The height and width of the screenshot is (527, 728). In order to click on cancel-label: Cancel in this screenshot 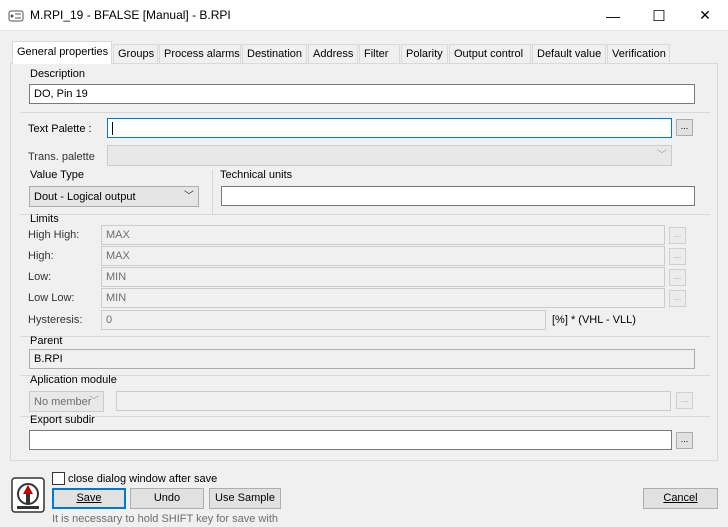, I will do `click(680, 498)`.